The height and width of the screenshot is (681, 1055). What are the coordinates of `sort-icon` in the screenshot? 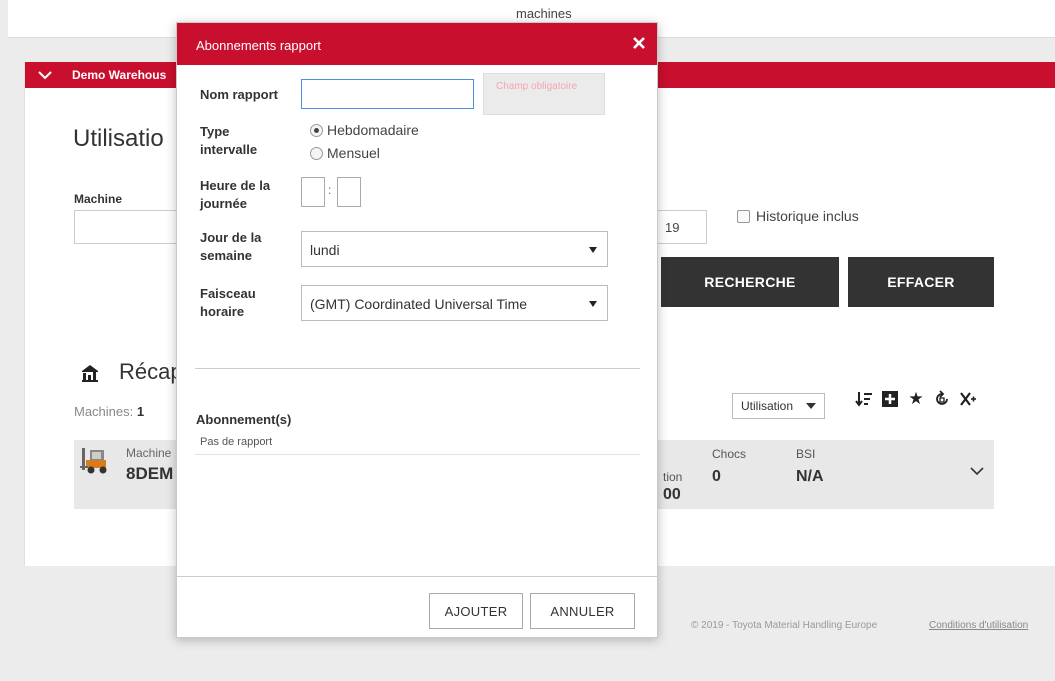 It's located at (864, 399).